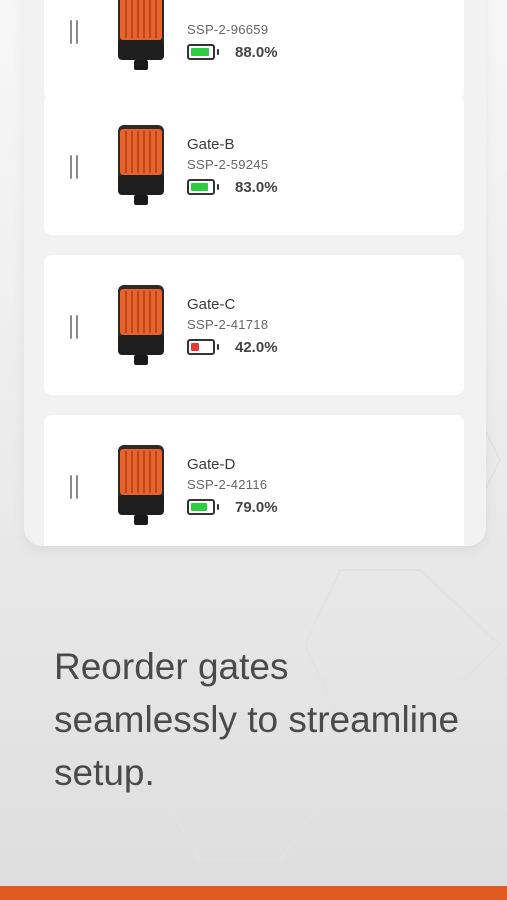  Describe the element at coordinates (211, 304) in the screenshot. I see `gate-name: Gate-C` at that location.